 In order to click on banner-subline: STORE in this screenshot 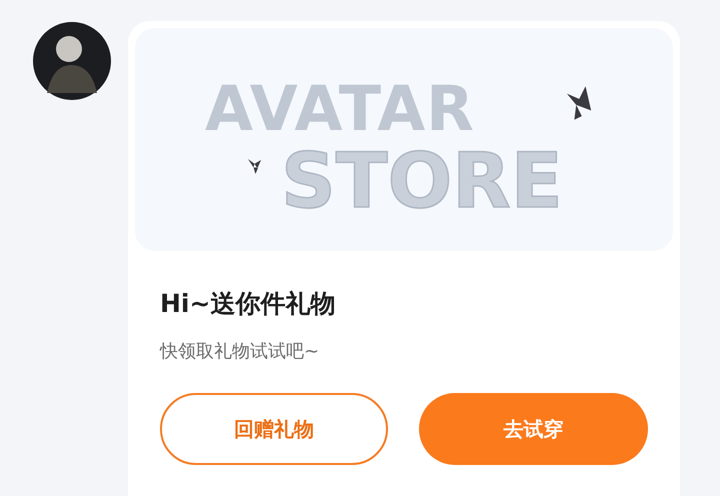, I will do `click(422, 181)`.